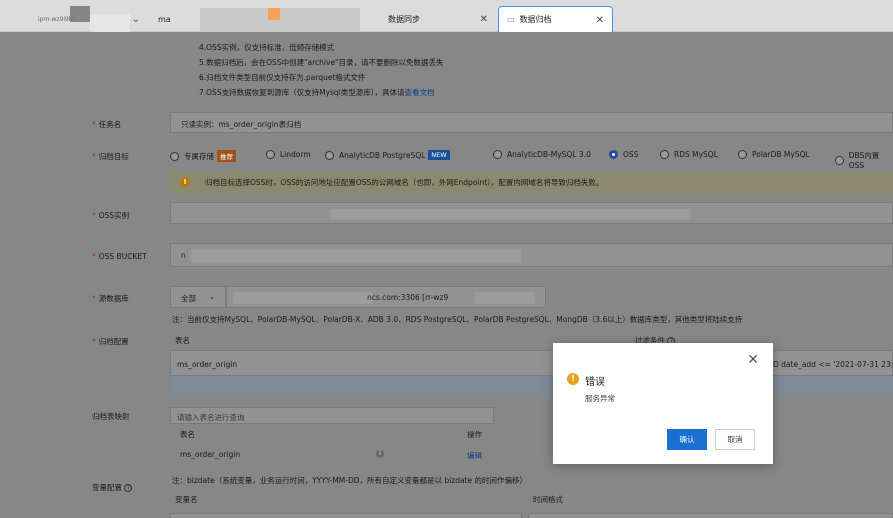  I want to click on mapping-search-input: 请输入表名进行查询, so click(332, 415).